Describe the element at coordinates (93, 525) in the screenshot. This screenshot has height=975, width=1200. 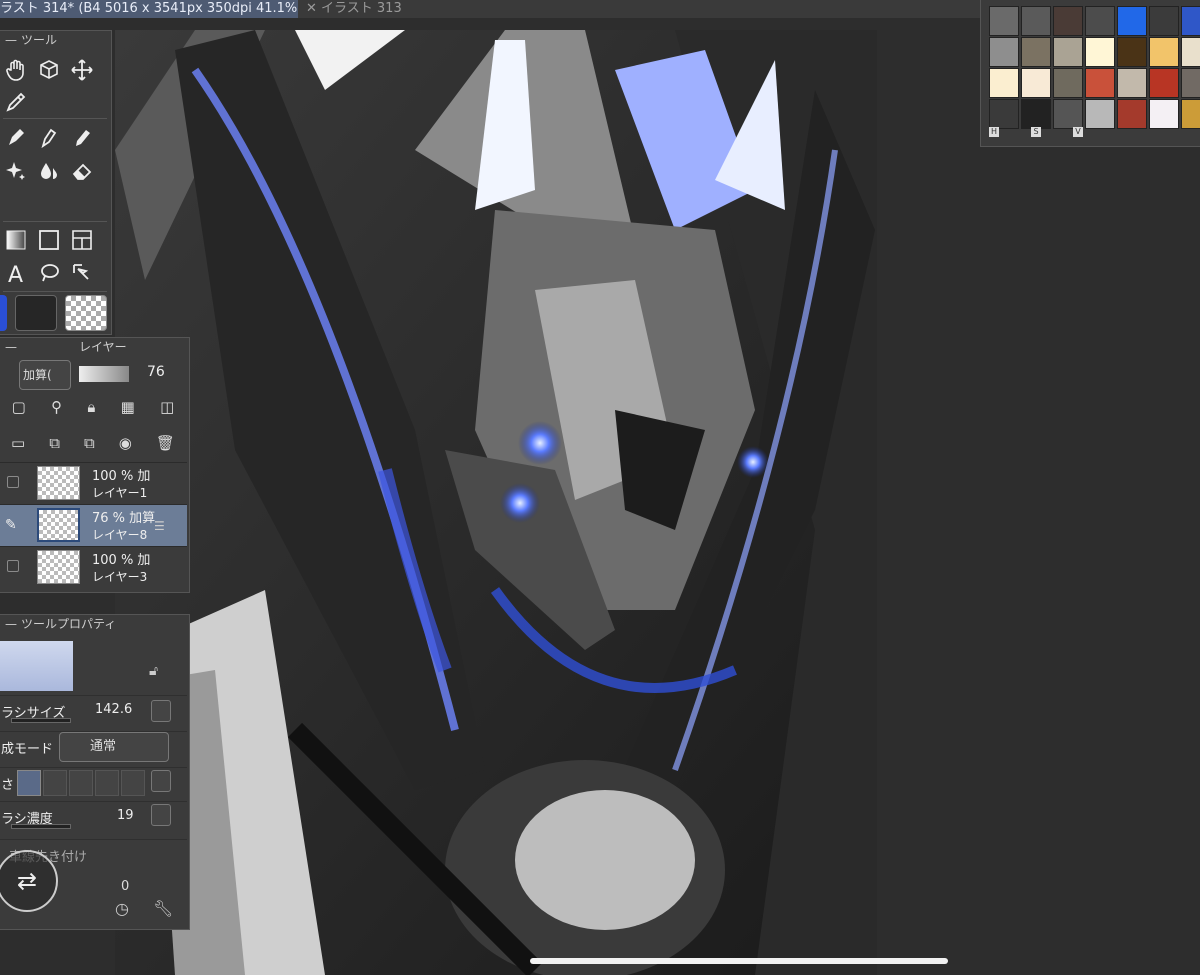
I see `layer-row-selected: ✎ 76 % 加算 レイヤー8 ☰` at that location.